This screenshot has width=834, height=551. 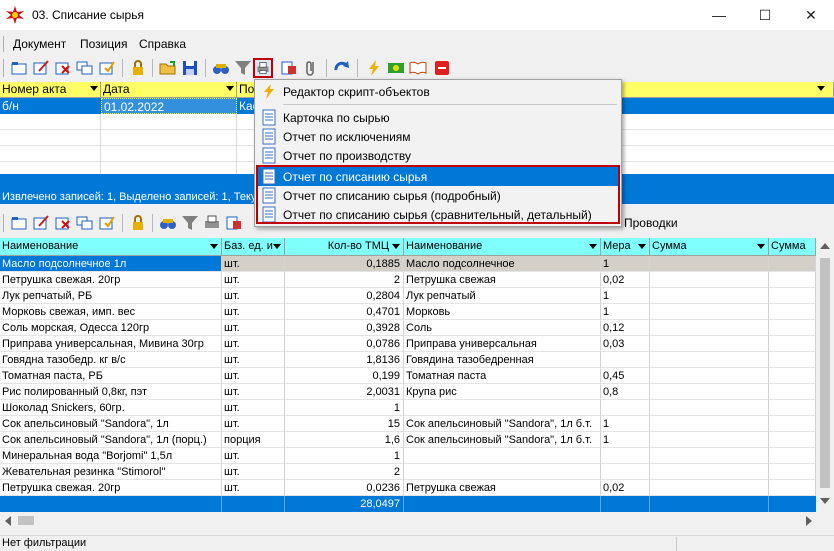 I want to click on column-header-base-unit: Баз. ед. и, so click(x=253, y=247).